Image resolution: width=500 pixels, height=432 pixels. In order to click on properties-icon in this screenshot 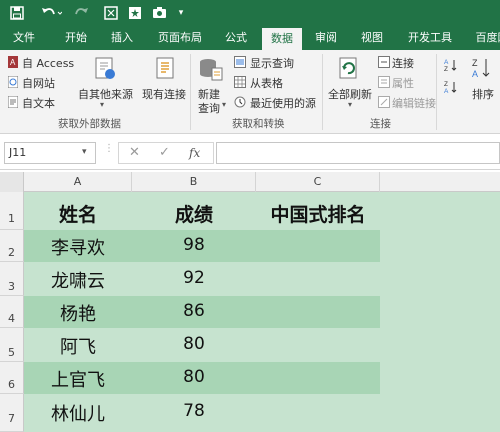, I will do `click(384, 83)`.